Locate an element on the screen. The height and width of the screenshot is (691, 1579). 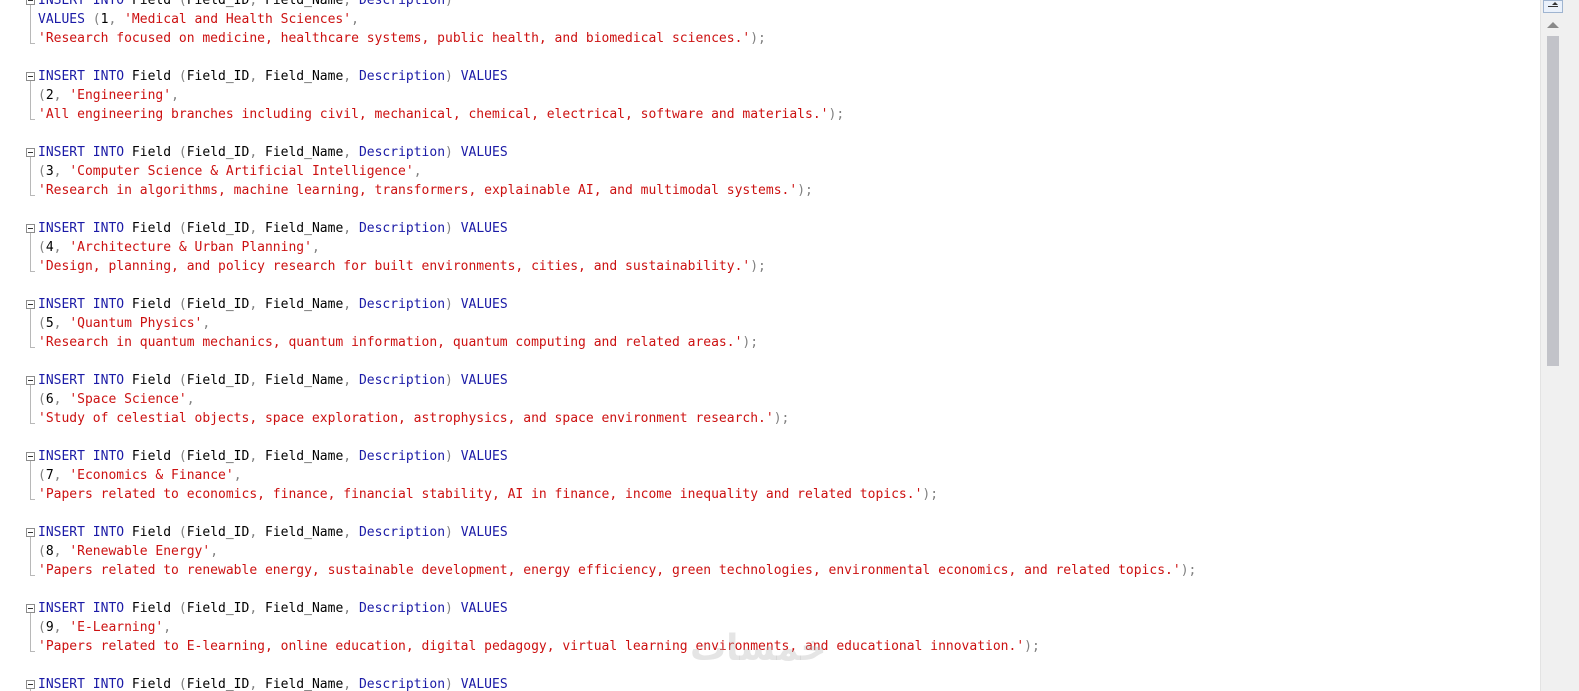
scroll-up-icon is located at coordinates (1553, 25).